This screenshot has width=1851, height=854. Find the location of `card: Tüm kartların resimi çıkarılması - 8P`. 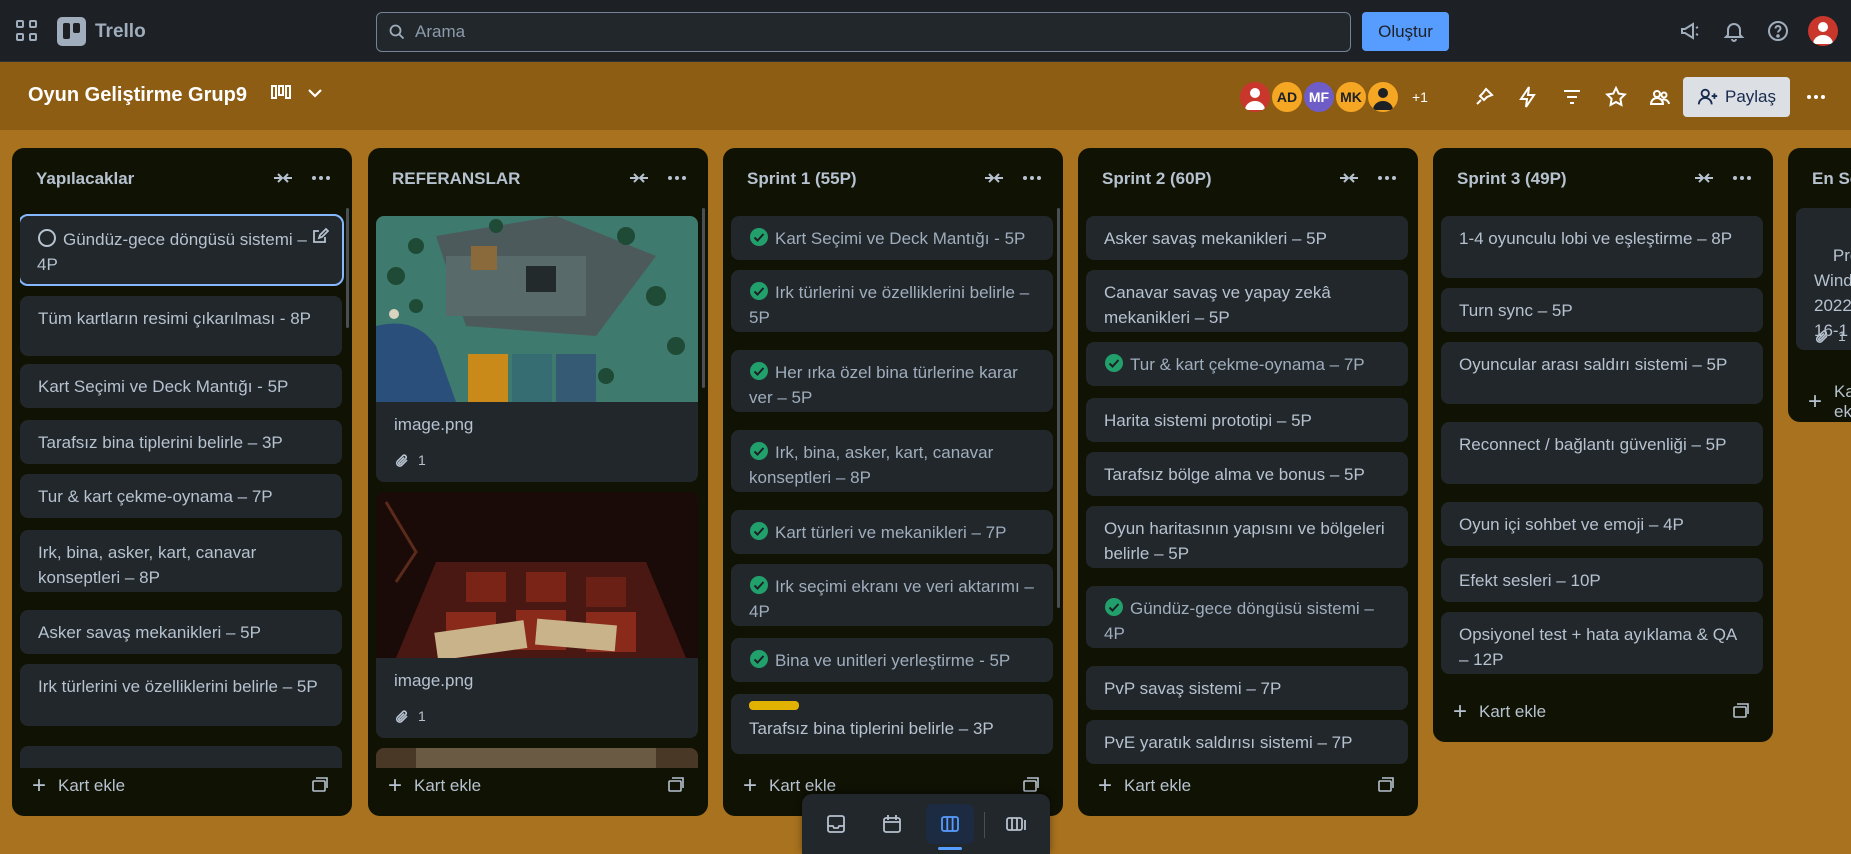

card: Tüm kartların resimi çıkarılması - 8P is located at coordinates (181, 326).